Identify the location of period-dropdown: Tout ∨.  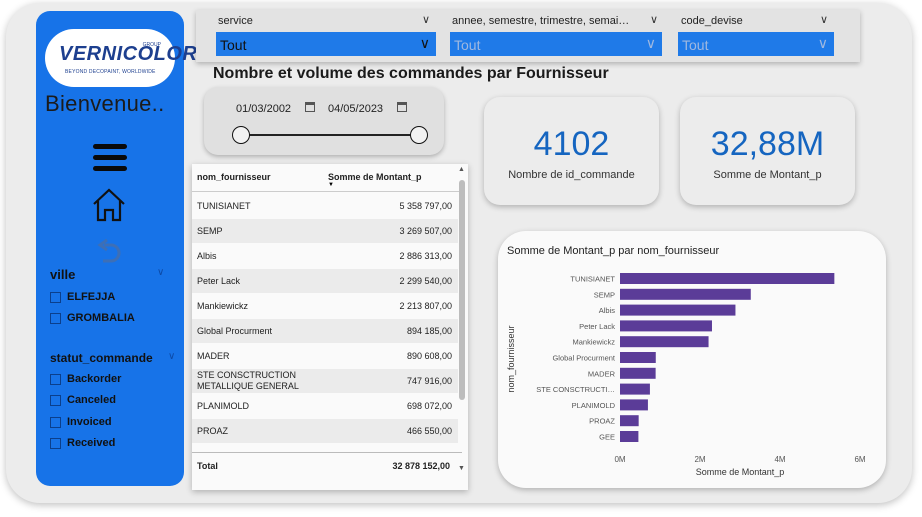
(556, 44).